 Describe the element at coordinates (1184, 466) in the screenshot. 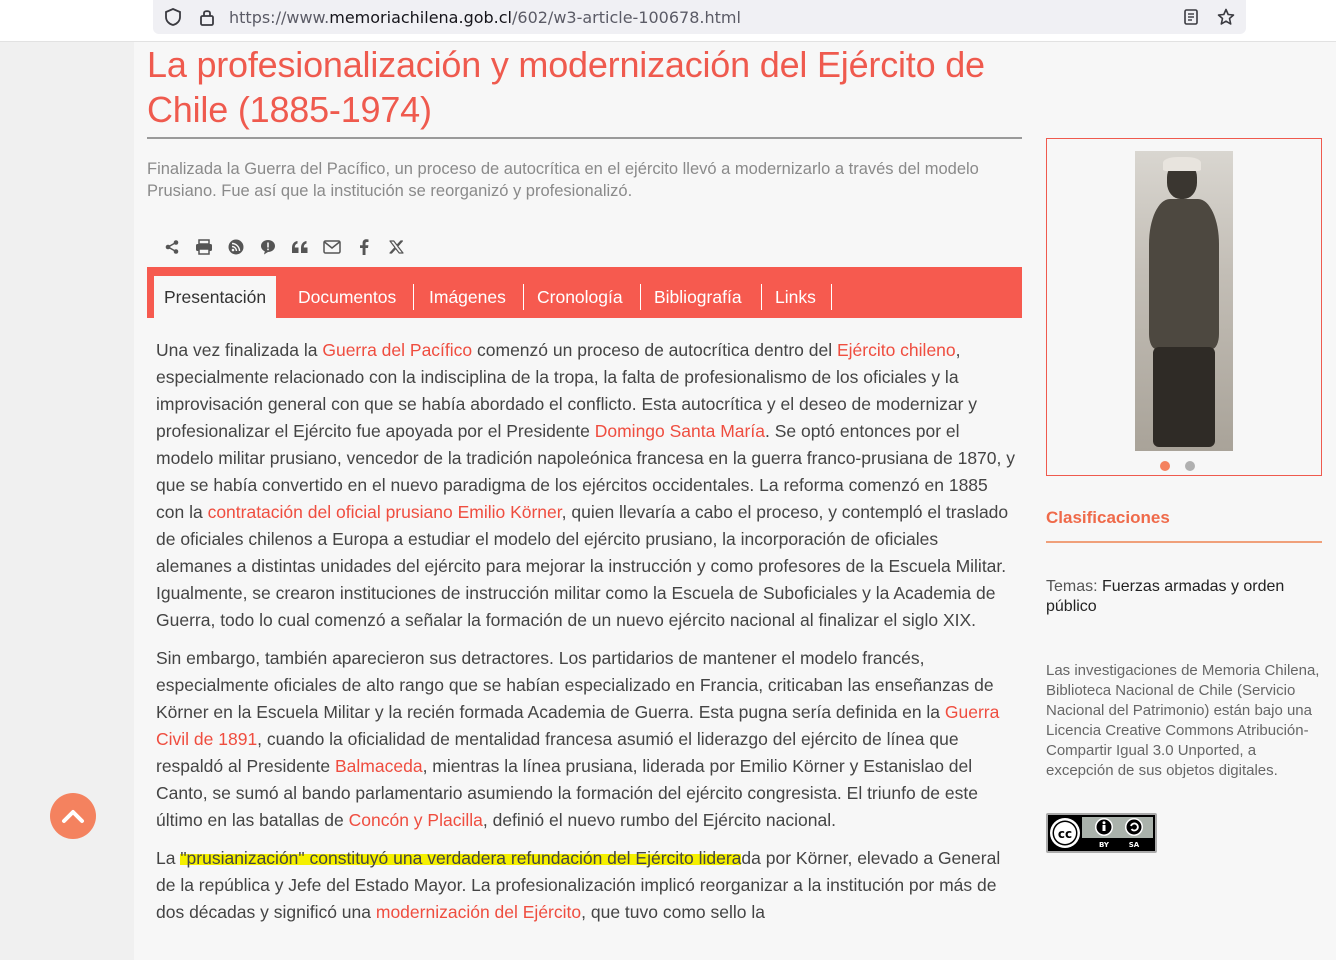

I see `gallery-dots` at that location.